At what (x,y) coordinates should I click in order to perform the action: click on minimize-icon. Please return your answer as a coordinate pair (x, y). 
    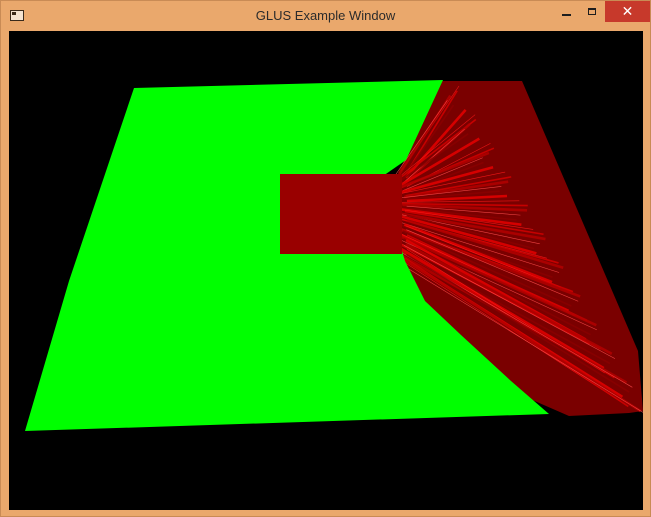
    Looking at the image, I should click on (566, 14).